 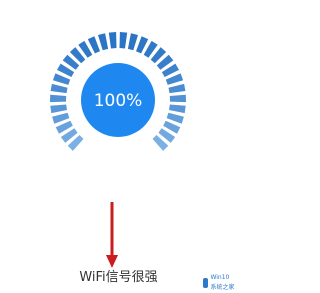 What do you see at coordinates (118, 277) in the screenshot?
I see `wifi-strength-caption: WiFi信号很强` at bounding box center [118, 277].